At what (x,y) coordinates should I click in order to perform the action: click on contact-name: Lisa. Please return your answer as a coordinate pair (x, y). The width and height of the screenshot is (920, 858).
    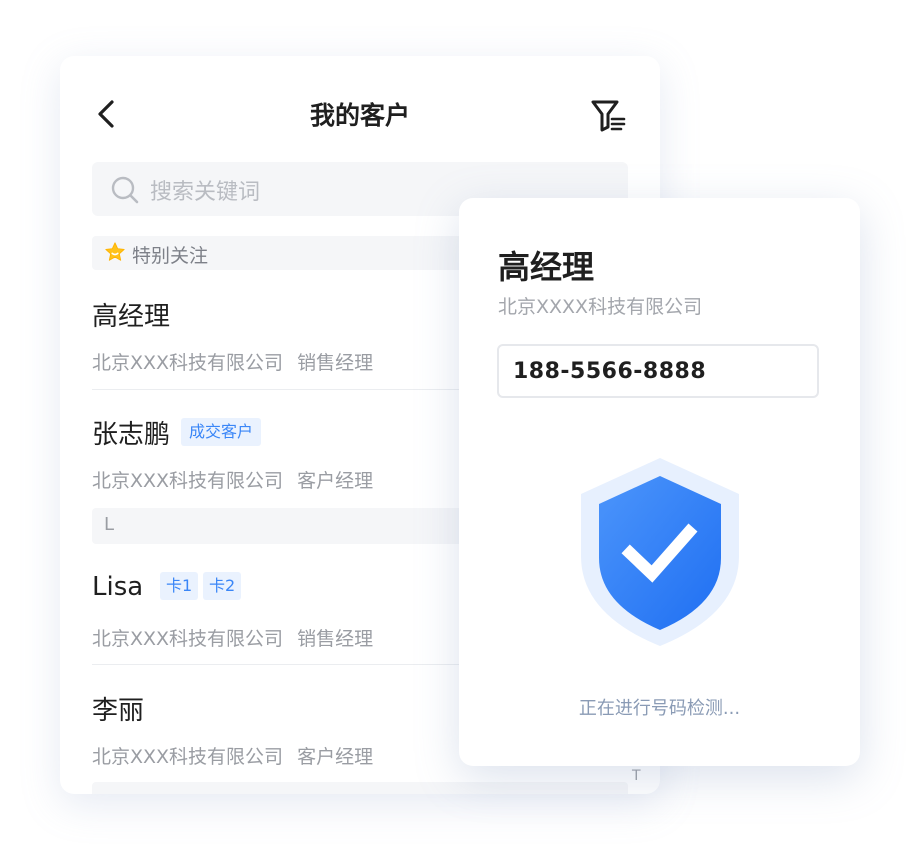
    Looking at the image, I should click on (118, 587).